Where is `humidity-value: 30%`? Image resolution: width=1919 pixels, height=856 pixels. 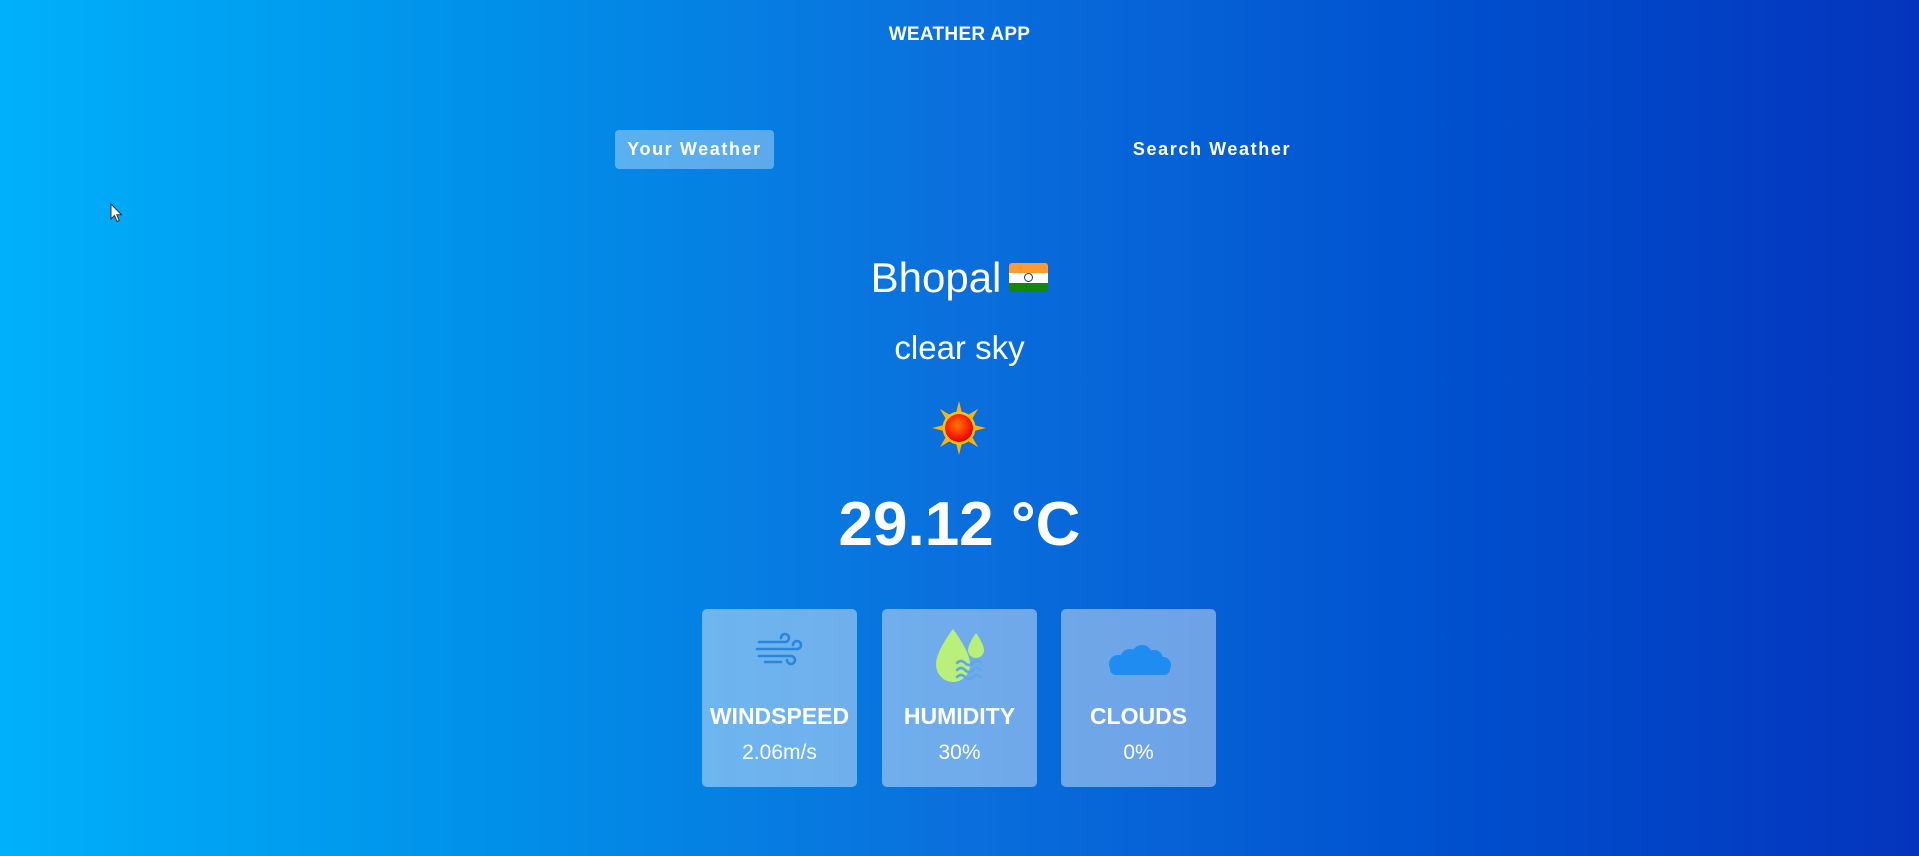
humidity-value: 30% is located at coordinates (959, 752).